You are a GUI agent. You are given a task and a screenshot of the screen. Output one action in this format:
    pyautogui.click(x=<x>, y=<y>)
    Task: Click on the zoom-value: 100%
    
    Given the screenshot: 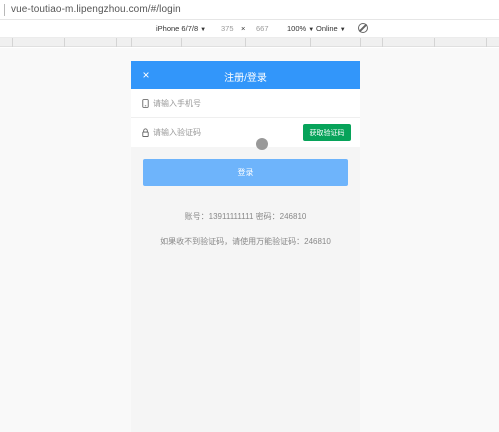 What is the action you would take?
    pyautogui.click(x=297, y=28)
    